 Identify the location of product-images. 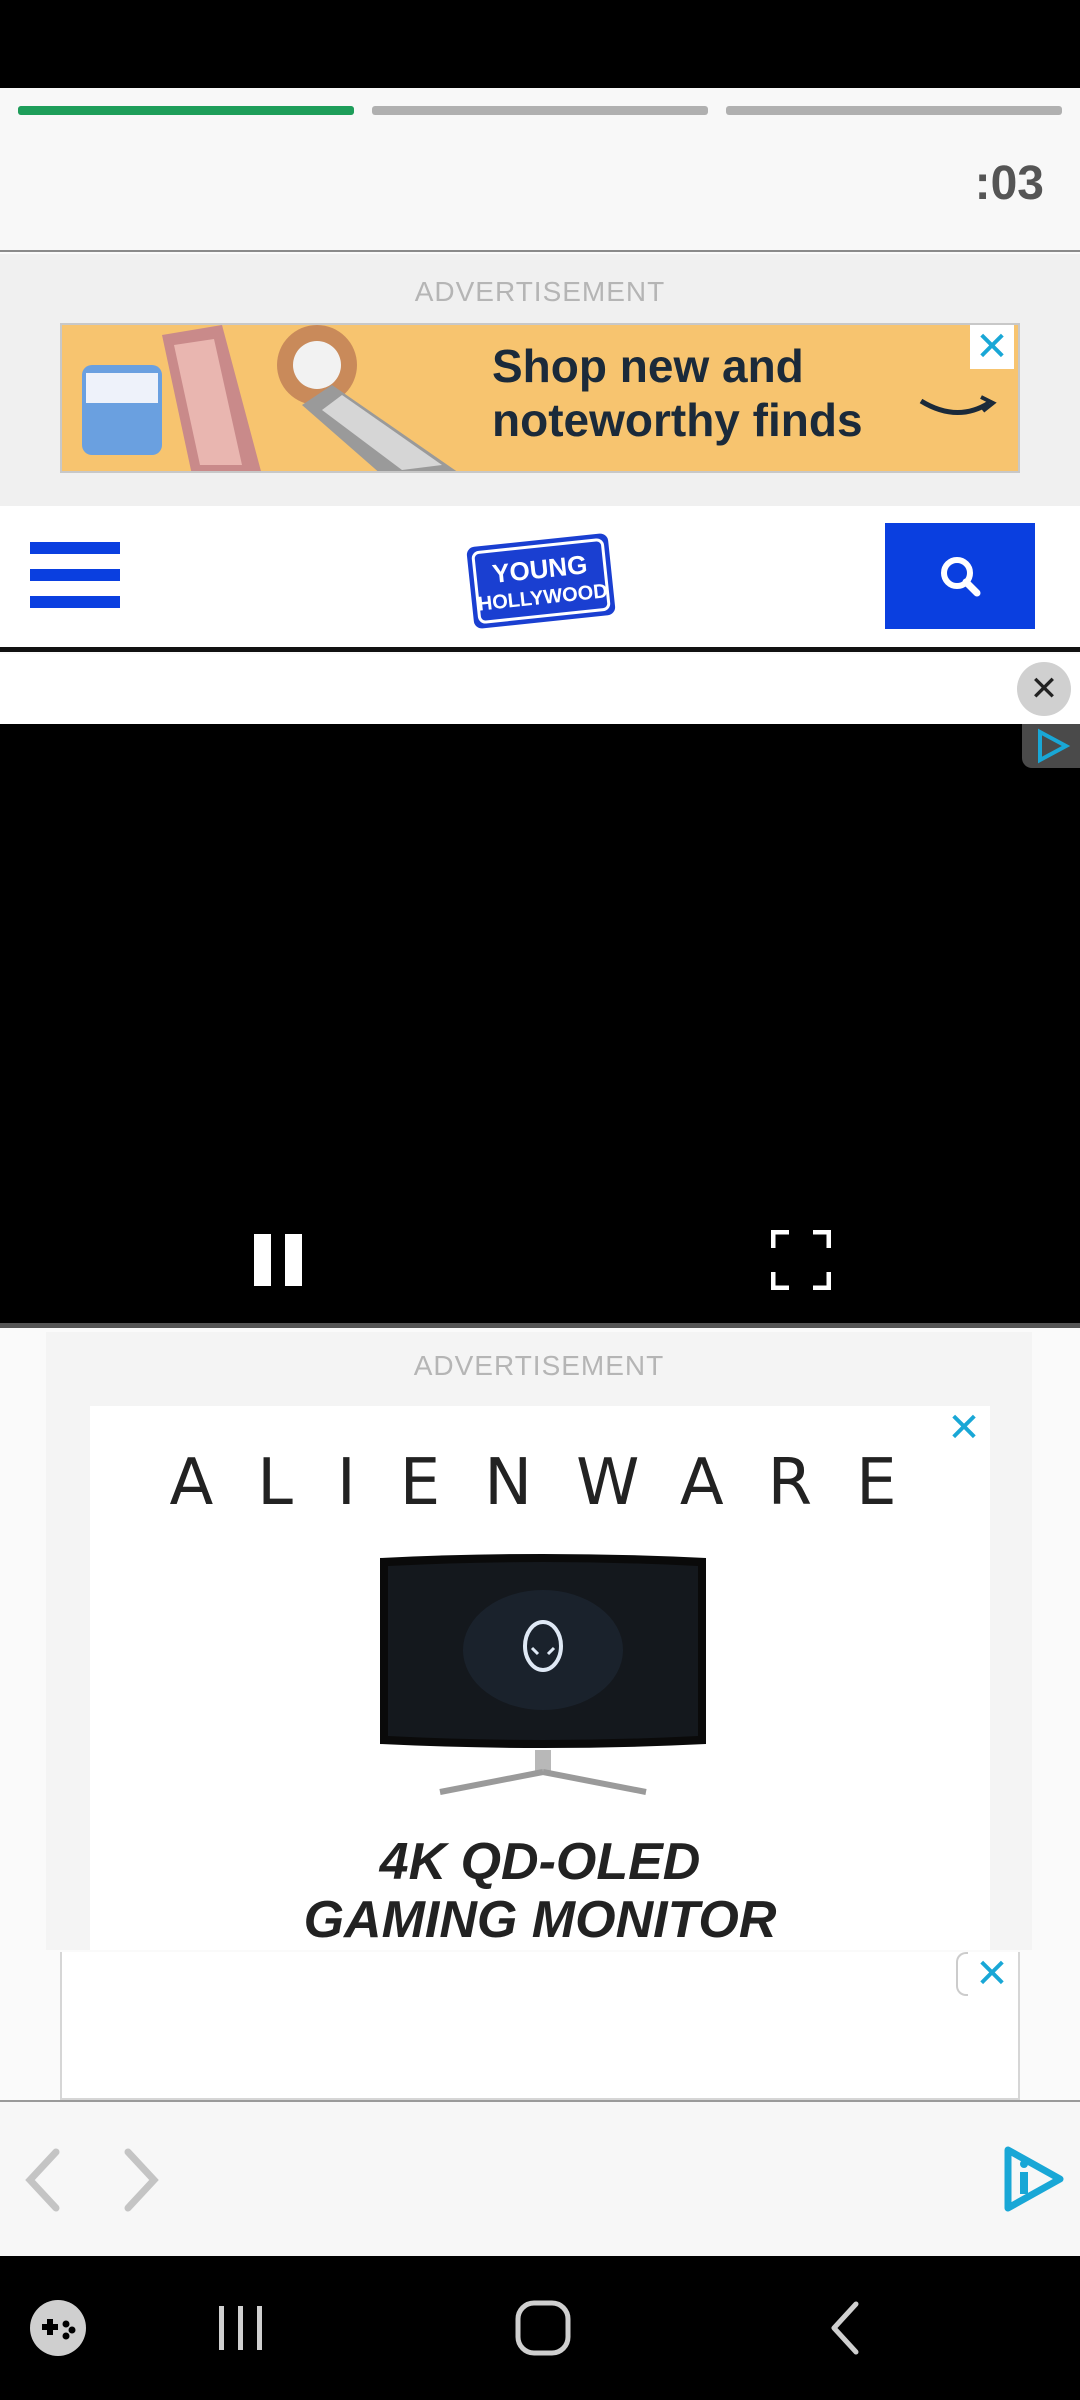
(269, 398).